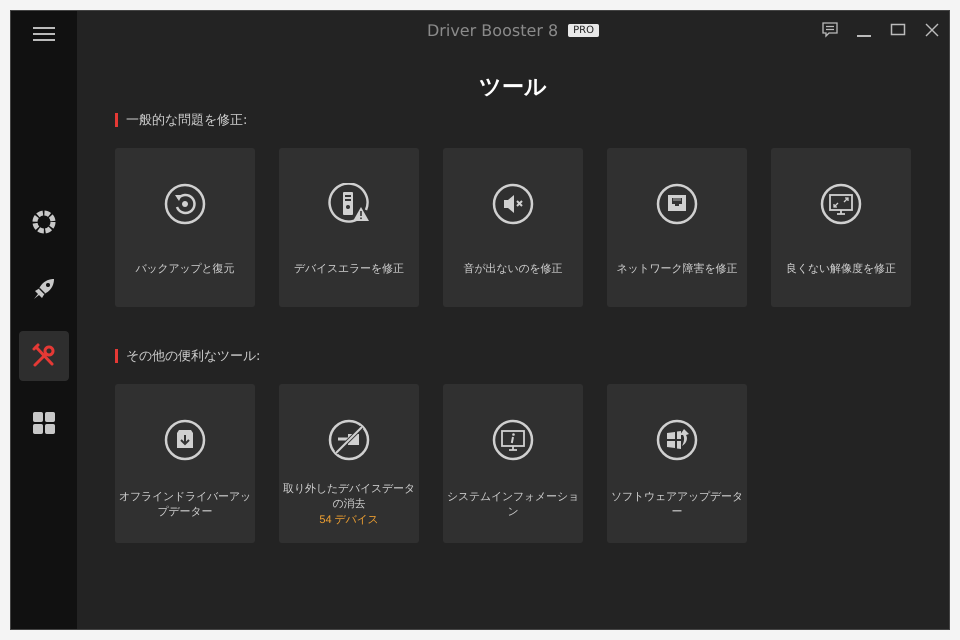  What do you see at coordinates (898, 30) in the screenshot?
I see `maximize-icon` at bounding box center [898, 30].